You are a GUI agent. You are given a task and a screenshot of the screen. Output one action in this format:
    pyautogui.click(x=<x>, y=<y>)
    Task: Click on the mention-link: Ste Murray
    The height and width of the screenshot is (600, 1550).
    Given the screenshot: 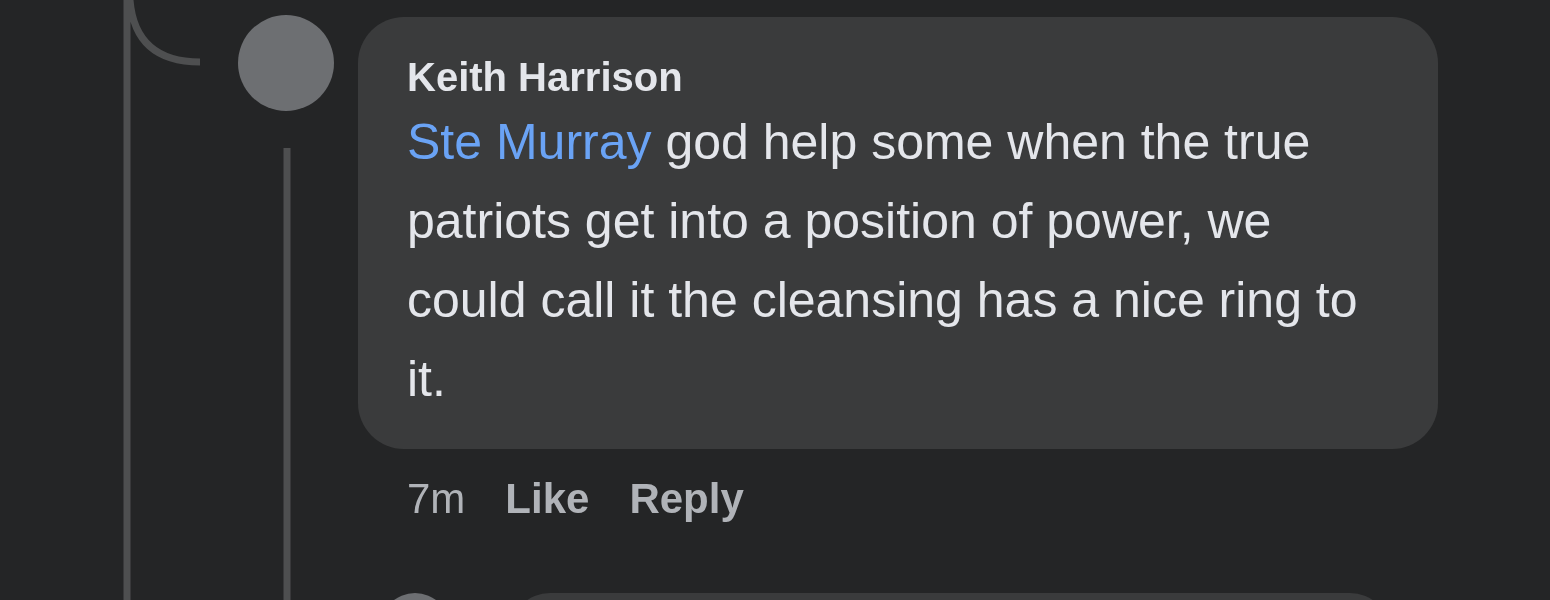 What is the action you would take?
    pyautogui.click(x=529, y=142)
    